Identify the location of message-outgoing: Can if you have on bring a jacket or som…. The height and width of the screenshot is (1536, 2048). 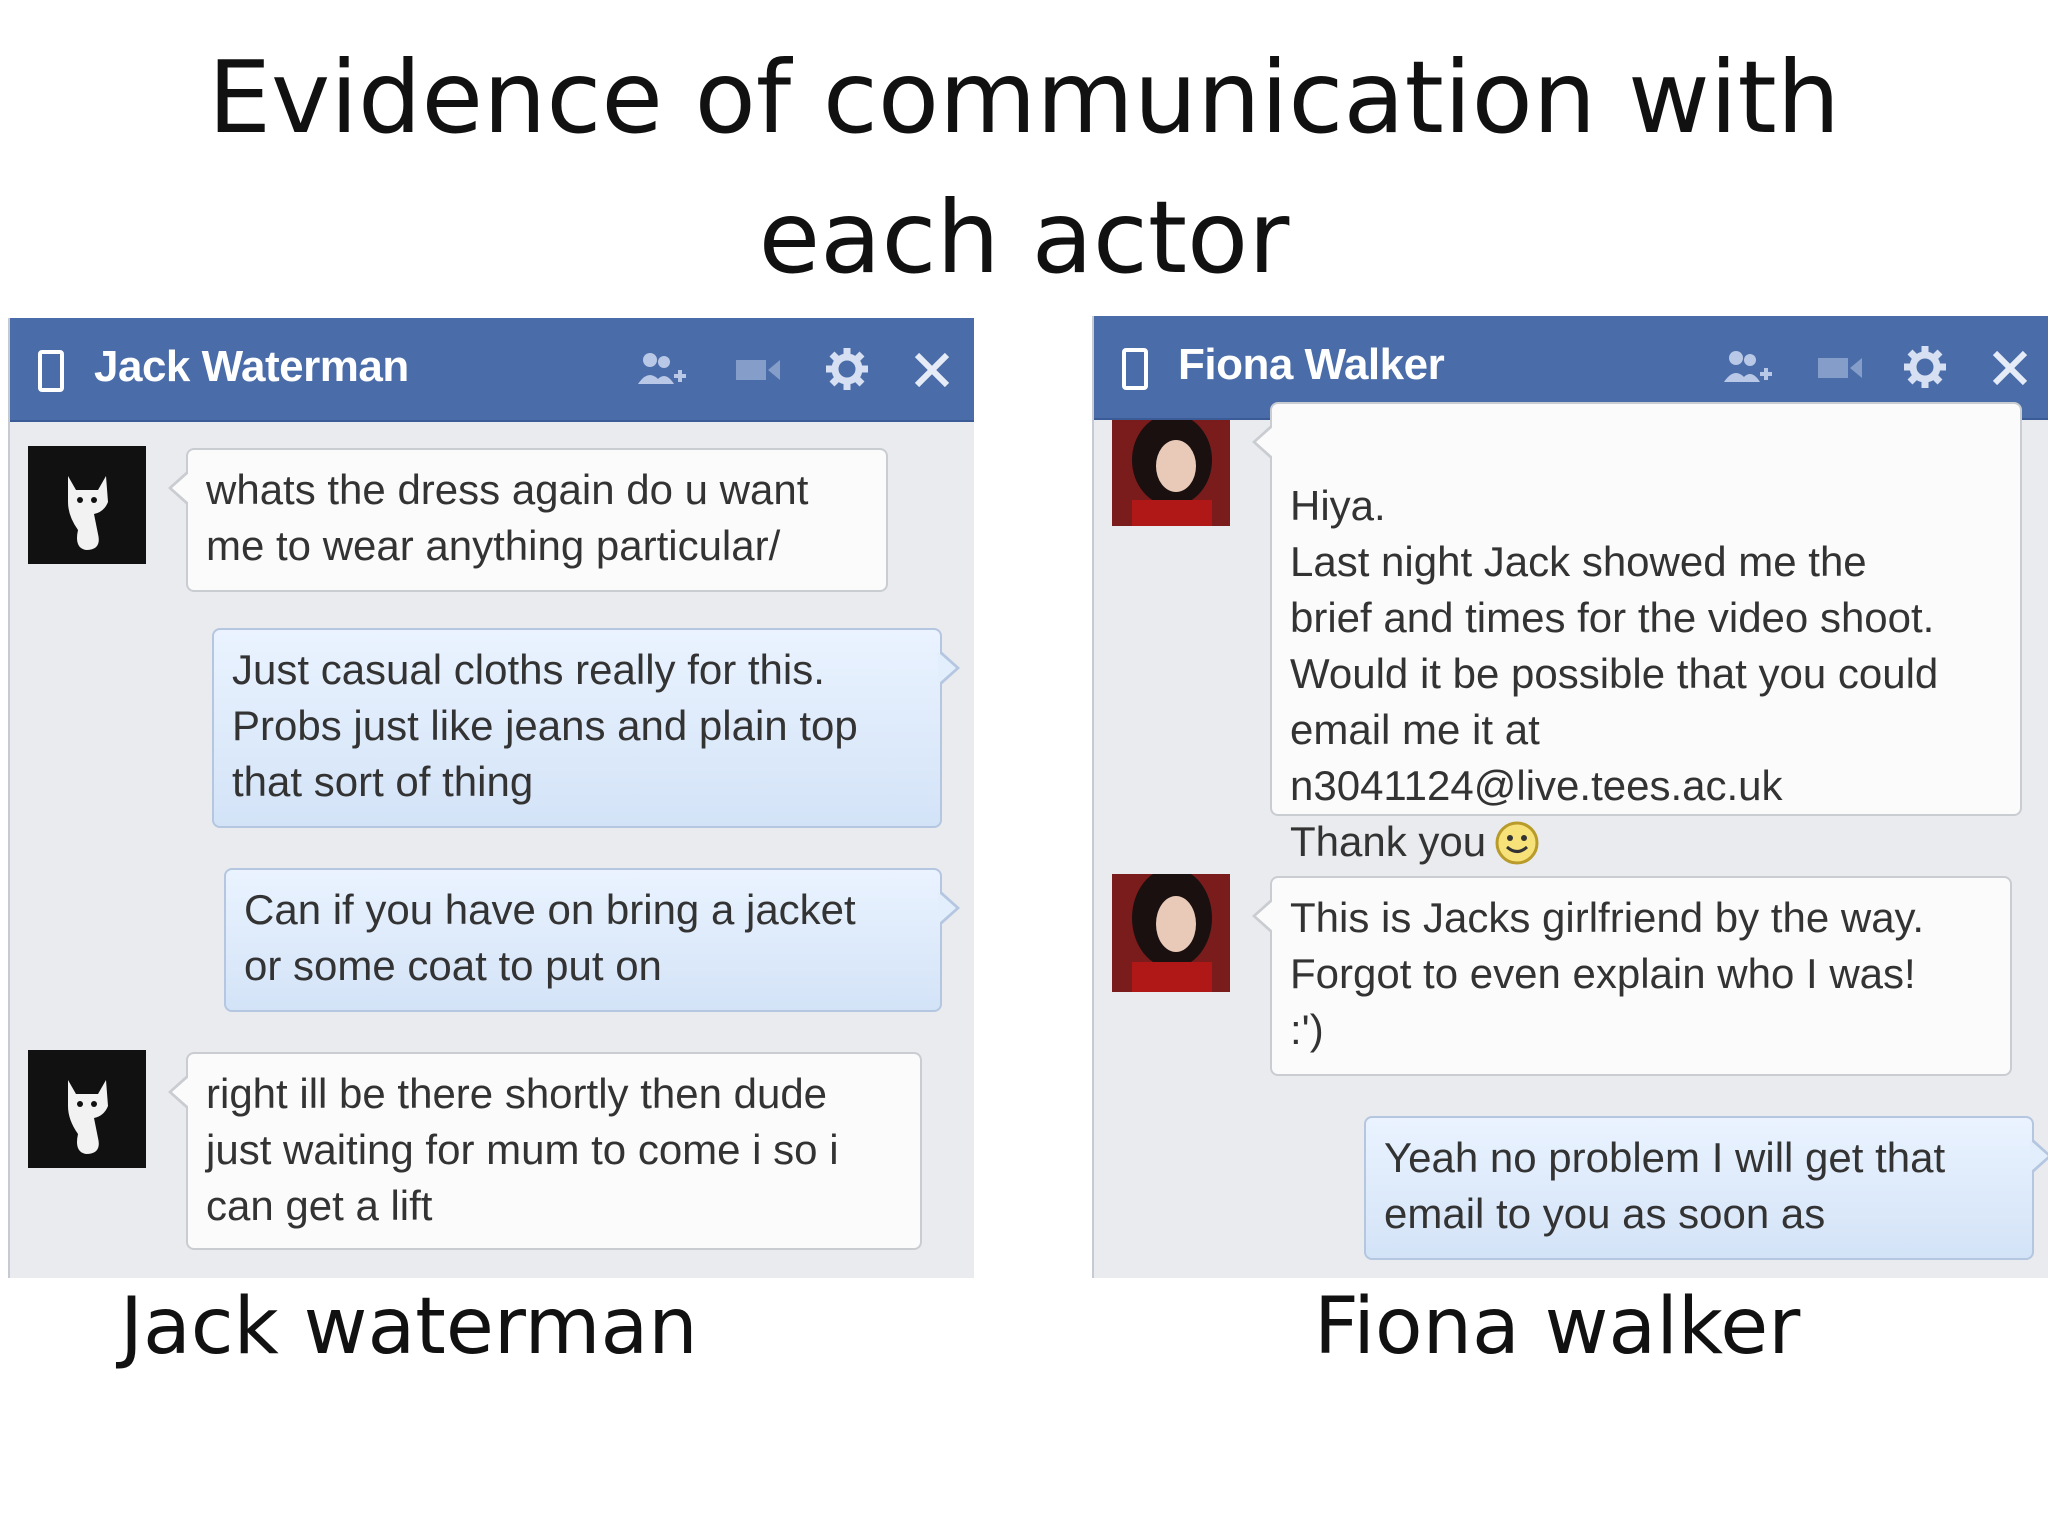
(592, 940).